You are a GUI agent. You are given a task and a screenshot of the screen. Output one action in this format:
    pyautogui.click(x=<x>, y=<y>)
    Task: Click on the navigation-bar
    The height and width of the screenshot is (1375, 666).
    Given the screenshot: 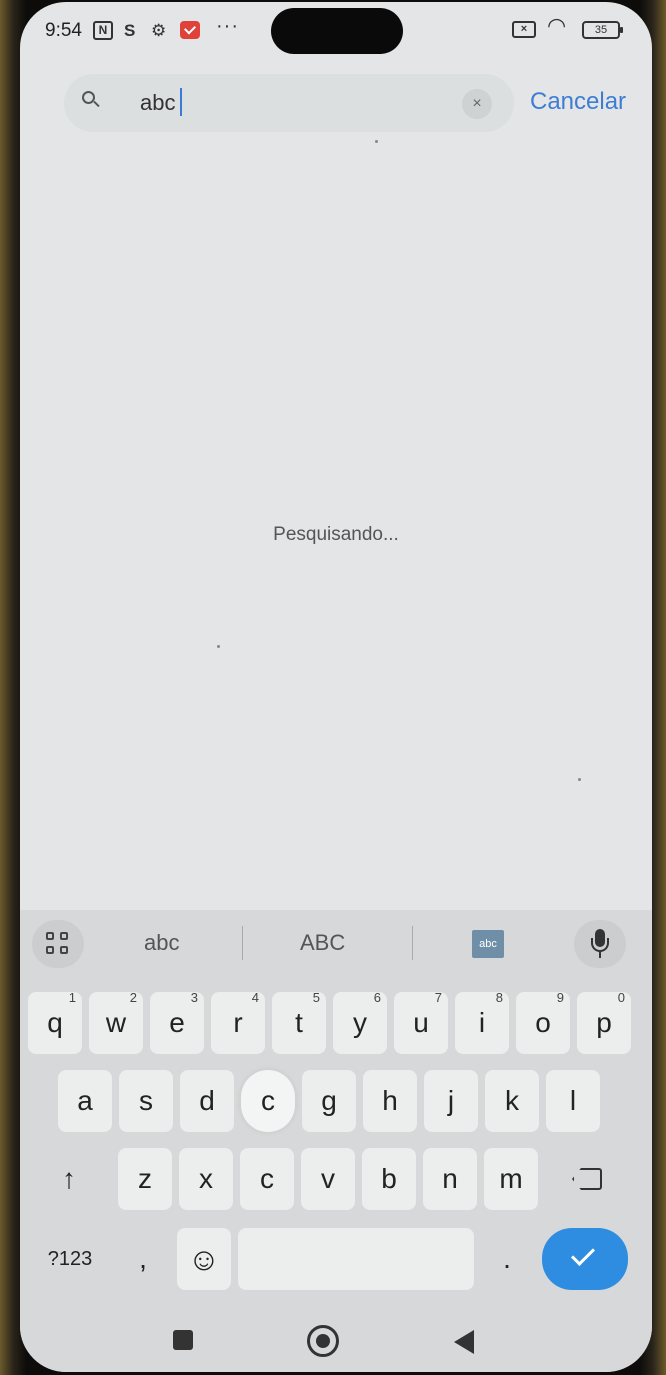 What is the action you would take?
    pyautogui.click(x=336, y=1340)
    